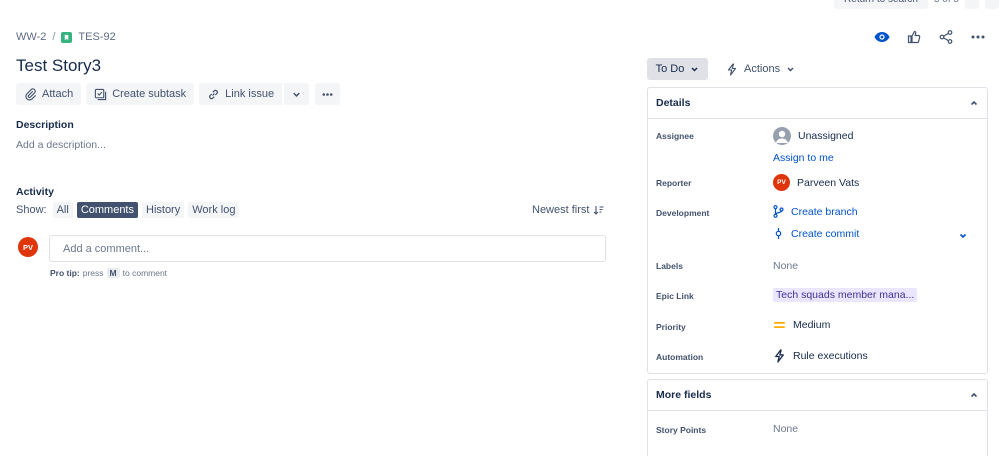  What do you see at coordinates (561, 210) in the screenshot?
I see `sort-order-label: Newest first` at bounding box center [561, 210].